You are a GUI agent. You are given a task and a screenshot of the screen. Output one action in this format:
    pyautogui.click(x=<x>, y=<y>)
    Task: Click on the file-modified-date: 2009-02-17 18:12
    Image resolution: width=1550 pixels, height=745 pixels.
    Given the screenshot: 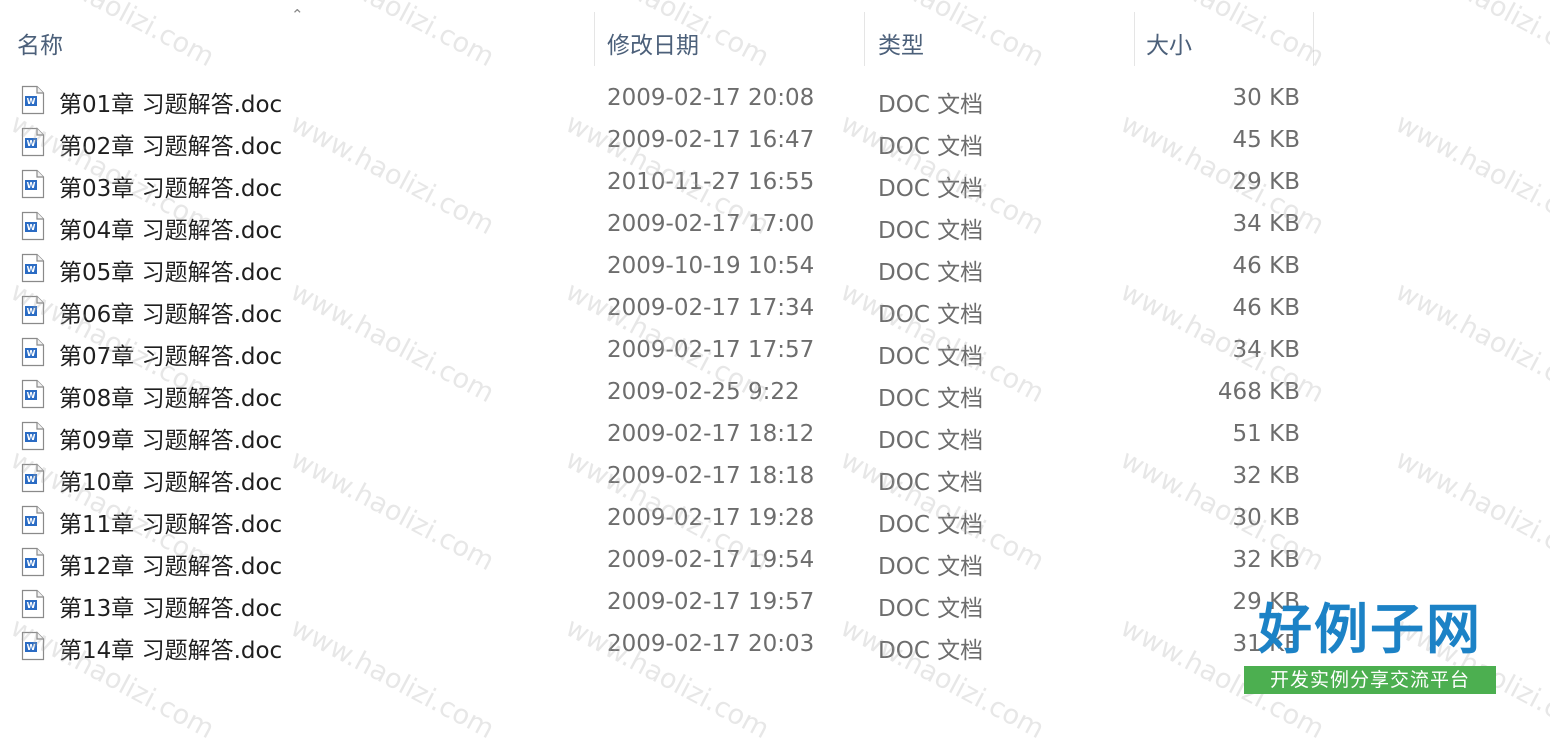 What is the action you would take?
    pyautogui.click(x=711, y=434)
    